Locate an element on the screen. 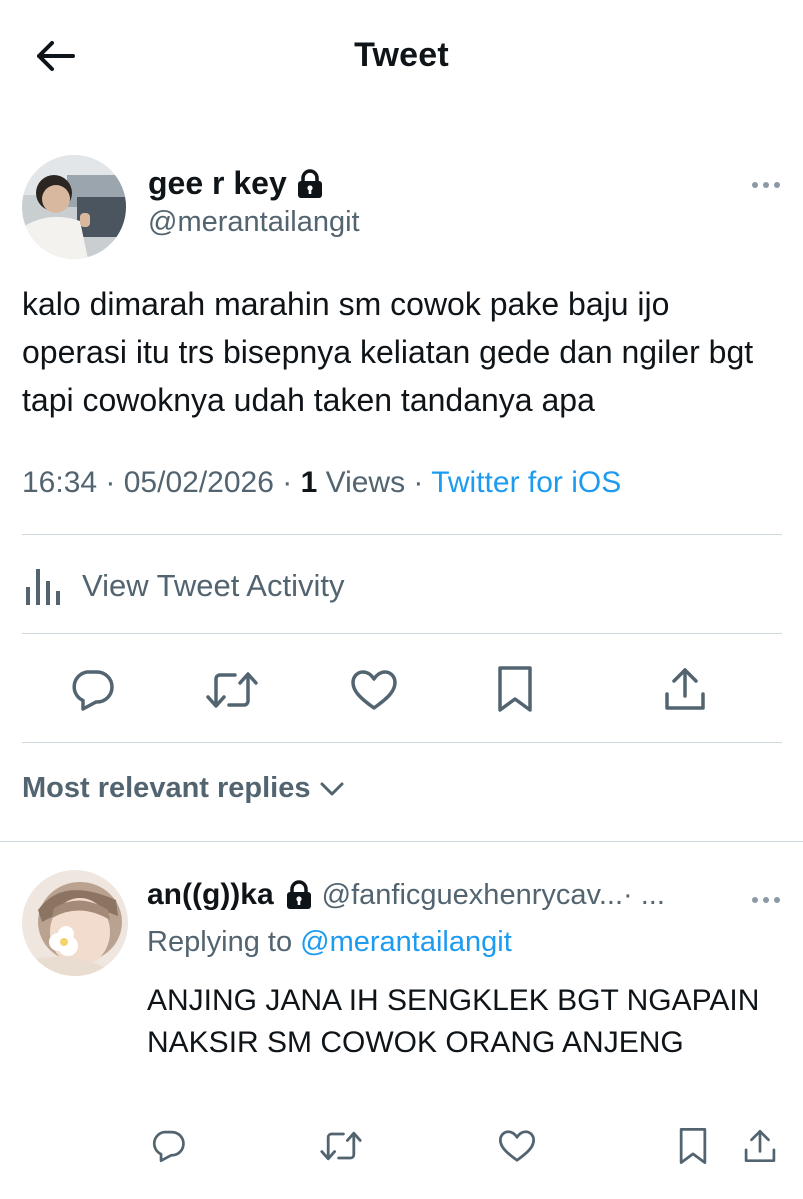  replying-to: Replying to @merantailangit is located at coordinates (329, 942).